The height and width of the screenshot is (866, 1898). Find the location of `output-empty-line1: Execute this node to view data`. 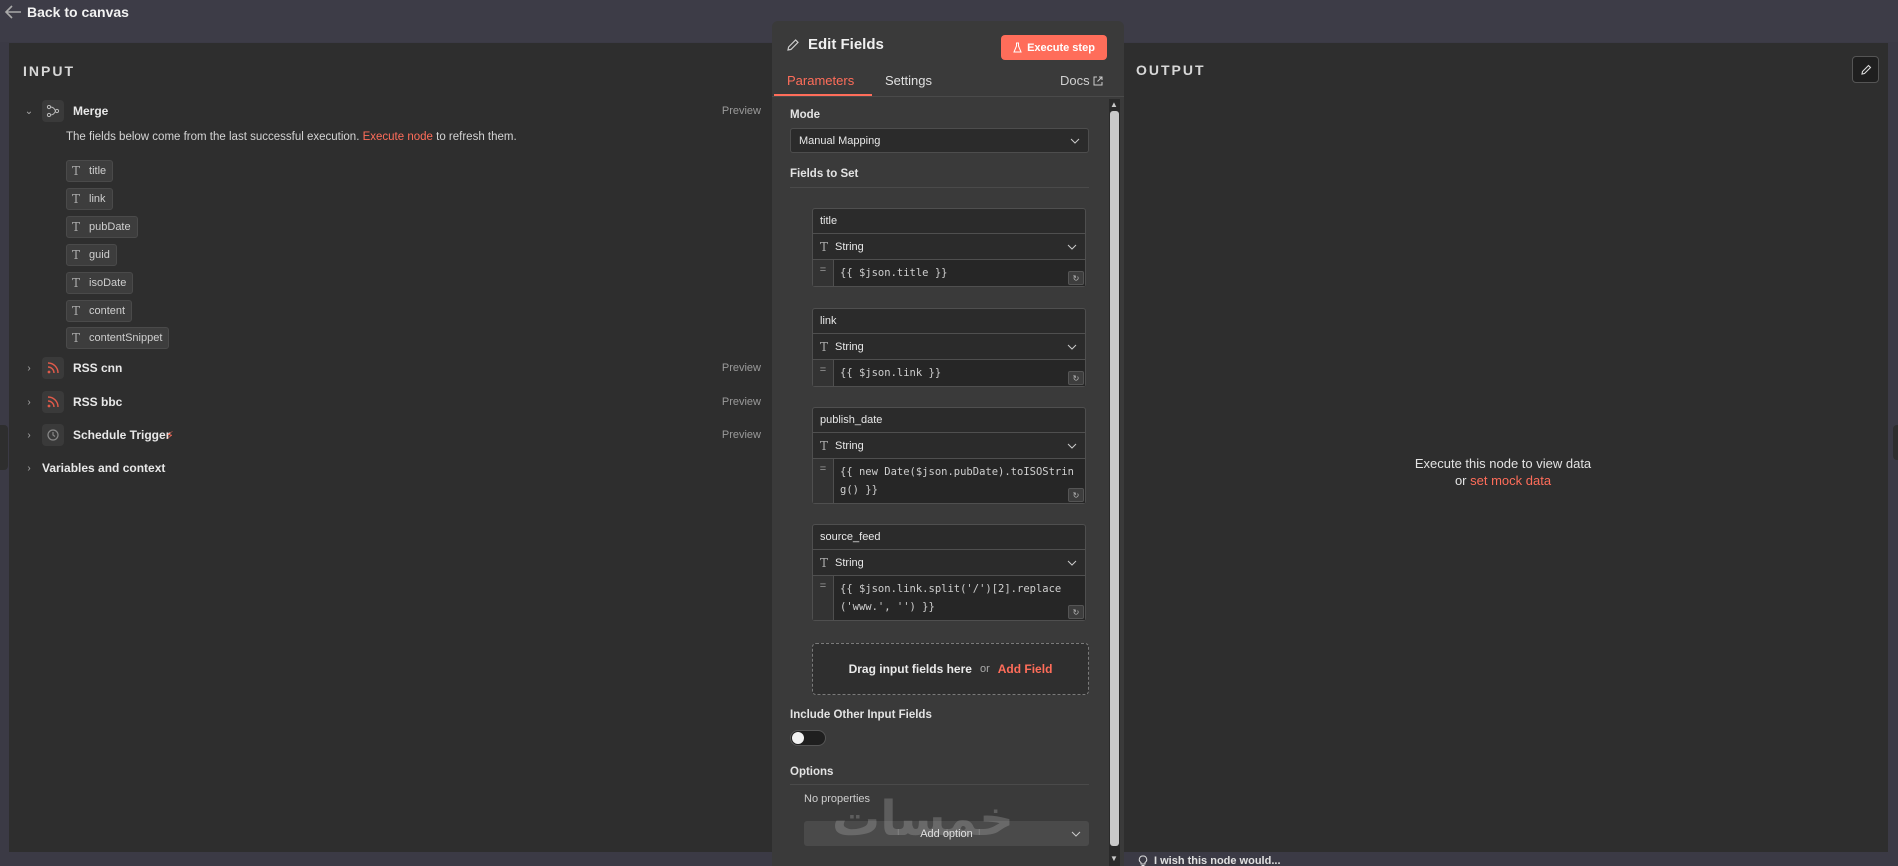

output-empty-line1: Execute this node to view data is located at coordinates (1503, 463).